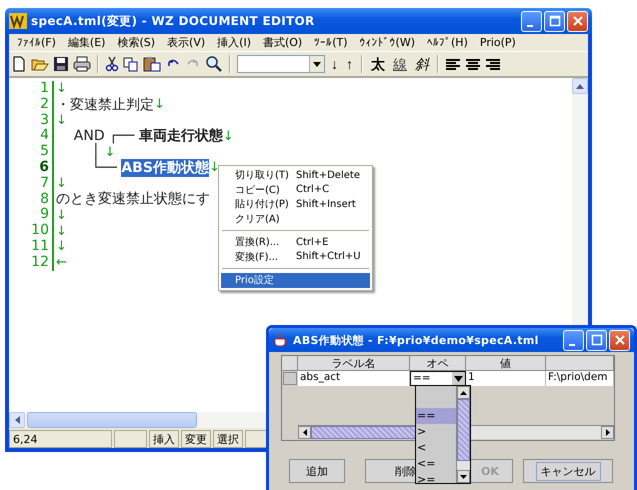 The width and height of the screenshot is (637, 490). Describe the element at coordinates (453, 64) in the screenshot. I see `align-left-icon` at that location.